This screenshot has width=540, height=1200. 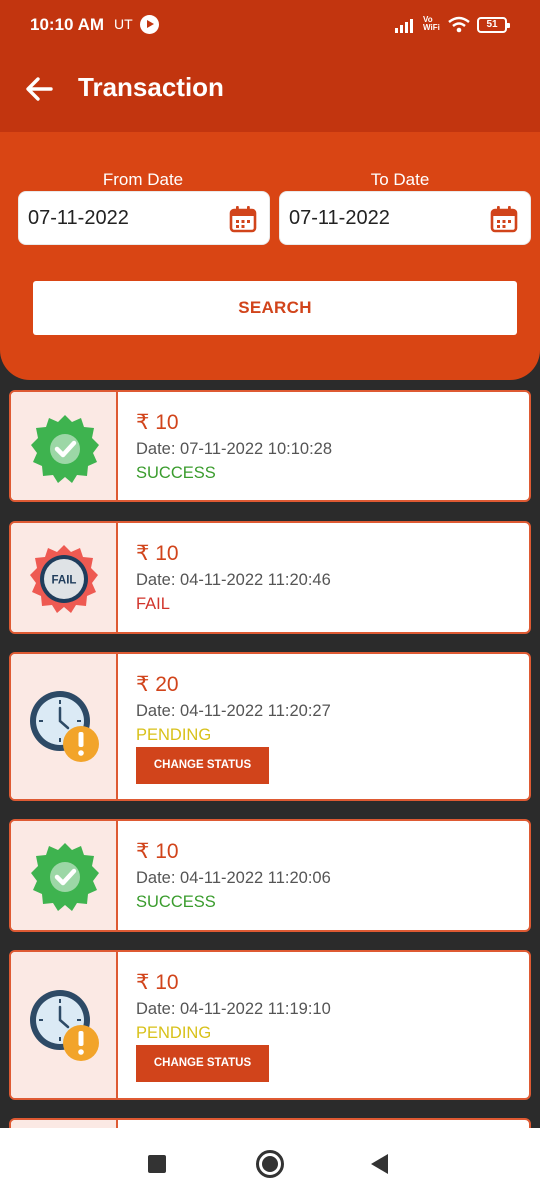 What do you see at coordinates (275, 308) in the screenshot?
I see `search-button: SEARCH` at bounding box center [275, 308].